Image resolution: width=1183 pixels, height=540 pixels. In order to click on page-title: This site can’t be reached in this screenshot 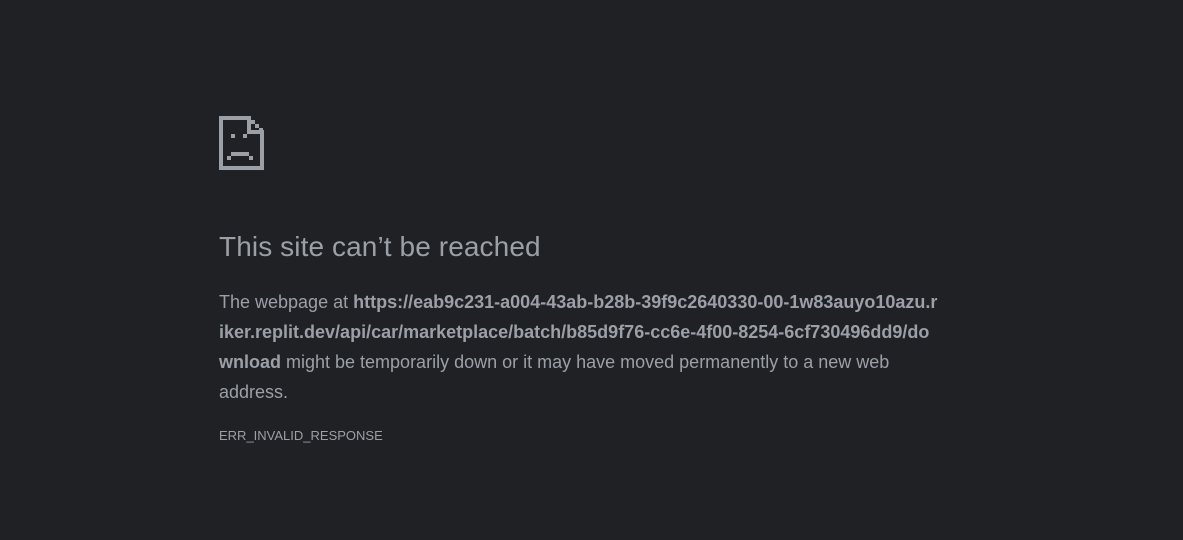, I will do `click(380, 246)`.